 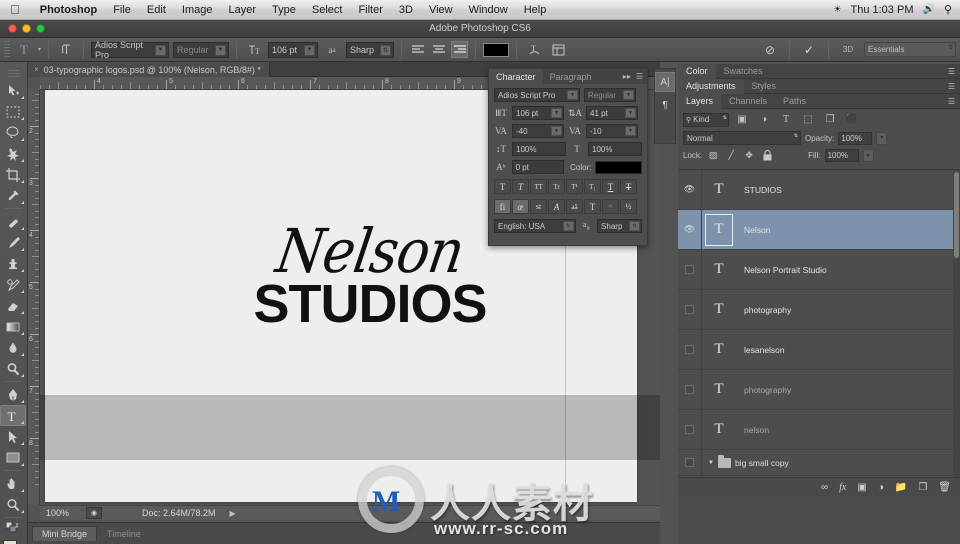 What do you see at coordinates (13, 504) in the screenshot?
I see `zoom-tool` at bounding box center [13, 504].